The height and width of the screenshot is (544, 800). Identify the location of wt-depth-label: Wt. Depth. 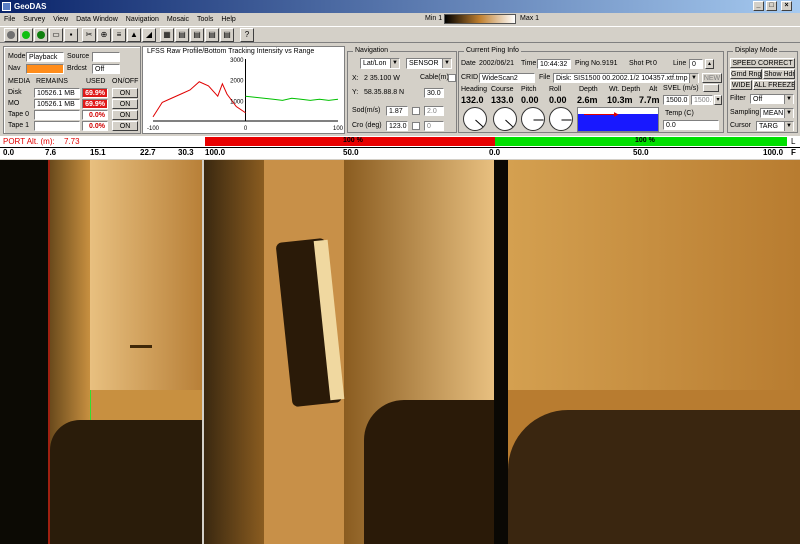
(625, 89).